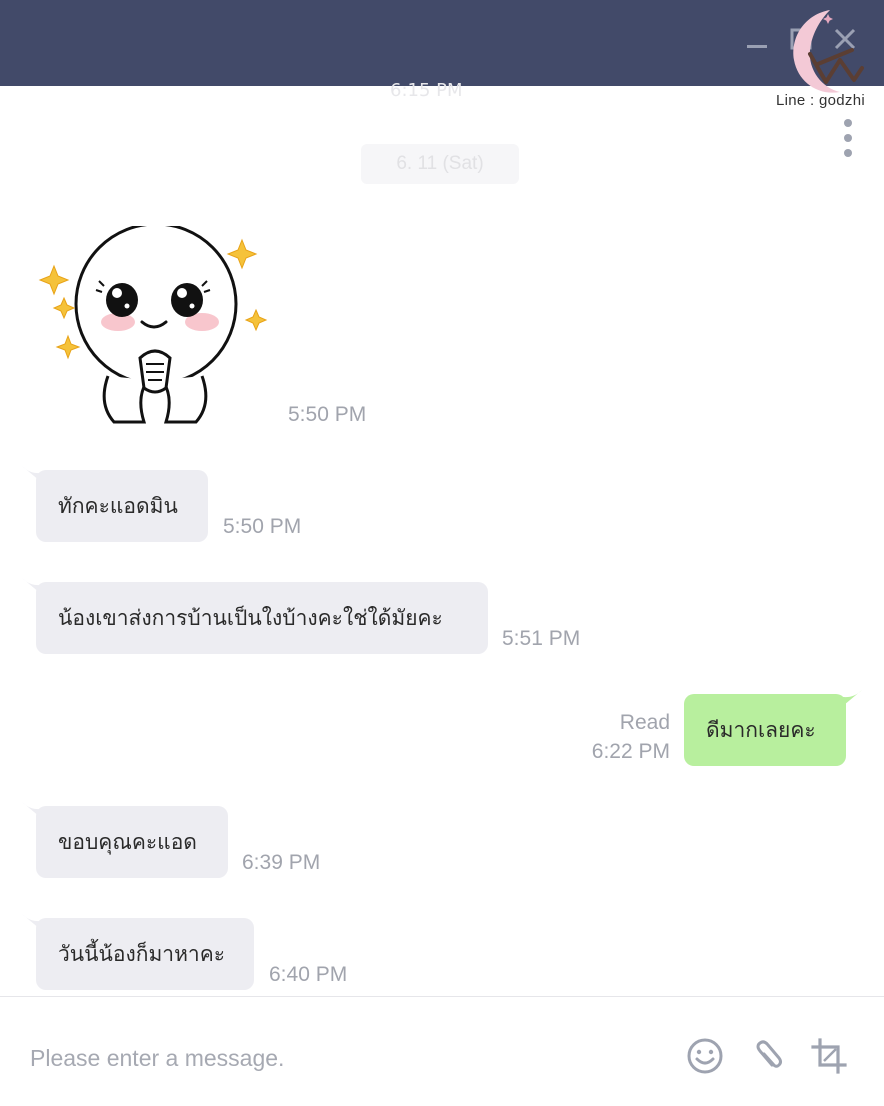 The image size is (884, 1106). Describe the element at coordinates (615, 737) in the screenshot. I see `read-receipt: Read 6:22 PM` at that location.